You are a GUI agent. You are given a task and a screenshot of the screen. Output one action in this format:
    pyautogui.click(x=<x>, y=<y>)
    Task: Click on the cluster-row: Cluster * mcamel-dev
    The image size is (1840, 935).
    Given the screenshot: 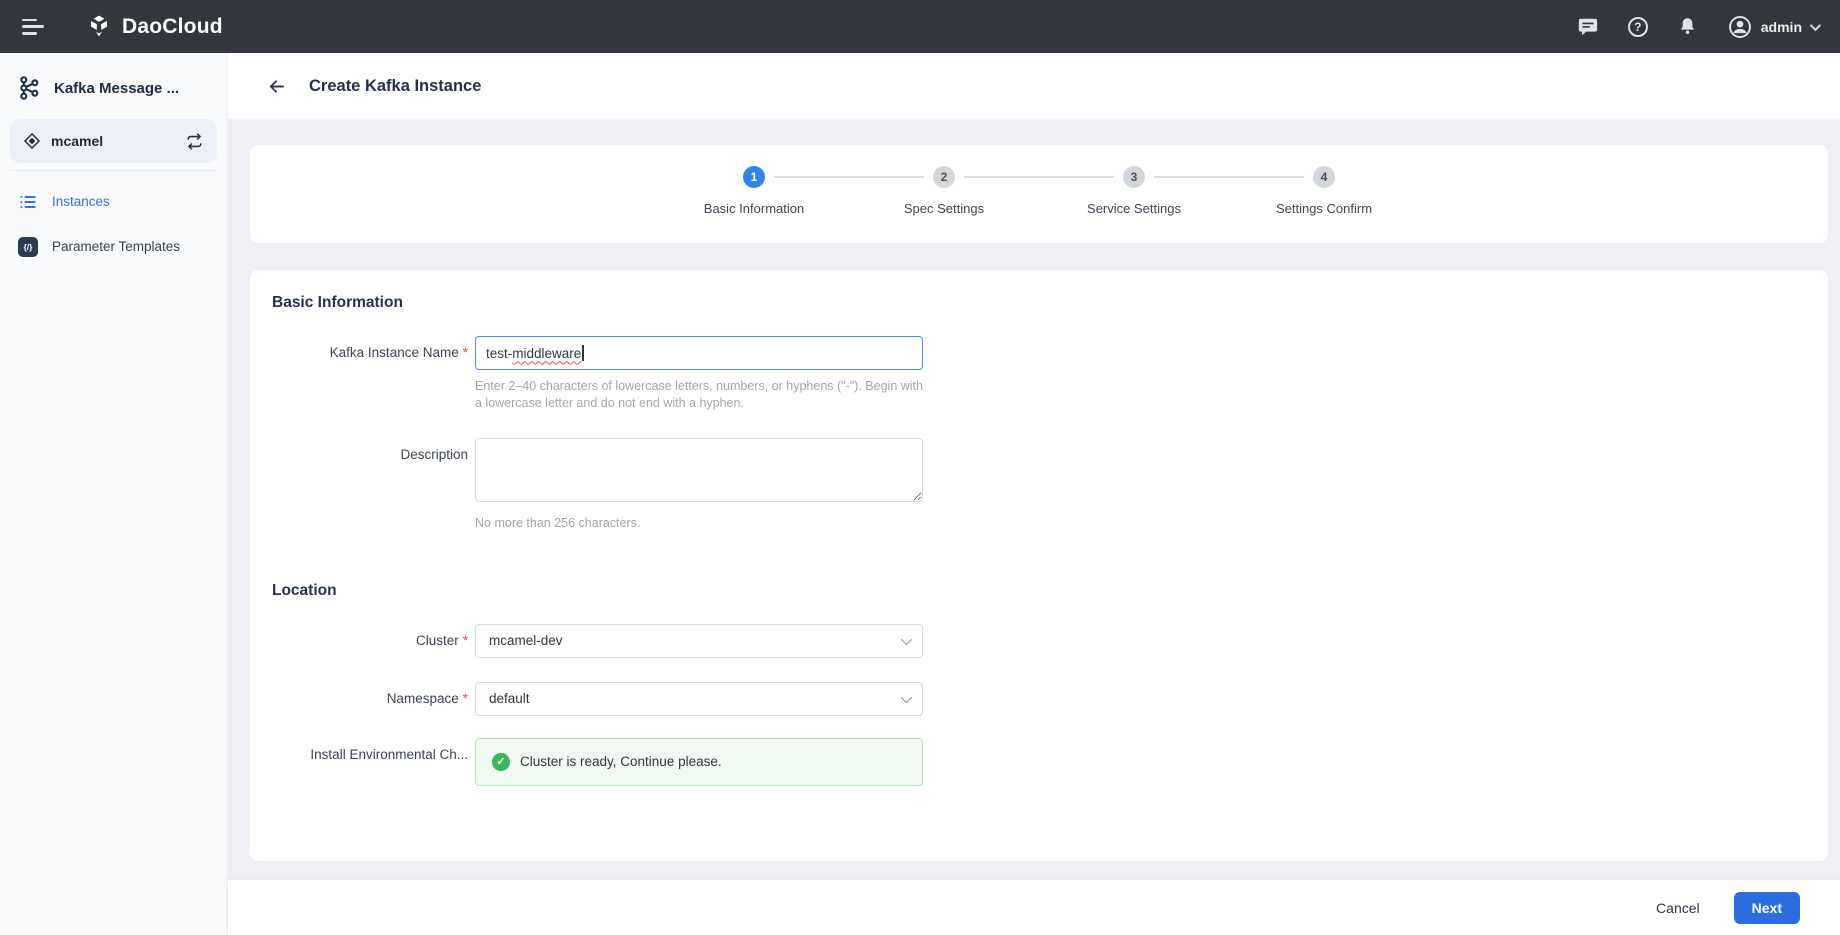 What is the action you would take?
    pyautogui.click(x=1035, y=640)
    